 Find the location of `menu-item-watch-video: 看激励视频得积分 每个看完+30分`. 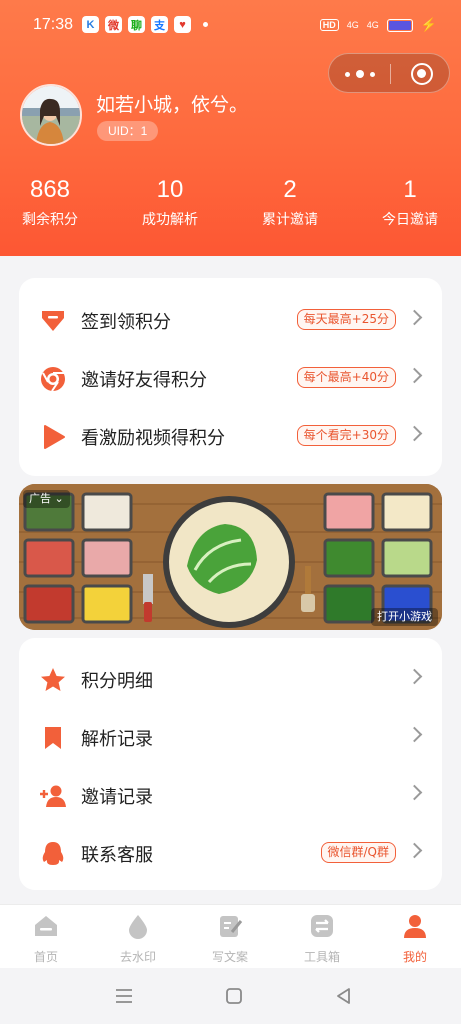

menu-item-watch-video: 看激励视频得积分 每个看完+30分 is located at coordinates (230, 436).